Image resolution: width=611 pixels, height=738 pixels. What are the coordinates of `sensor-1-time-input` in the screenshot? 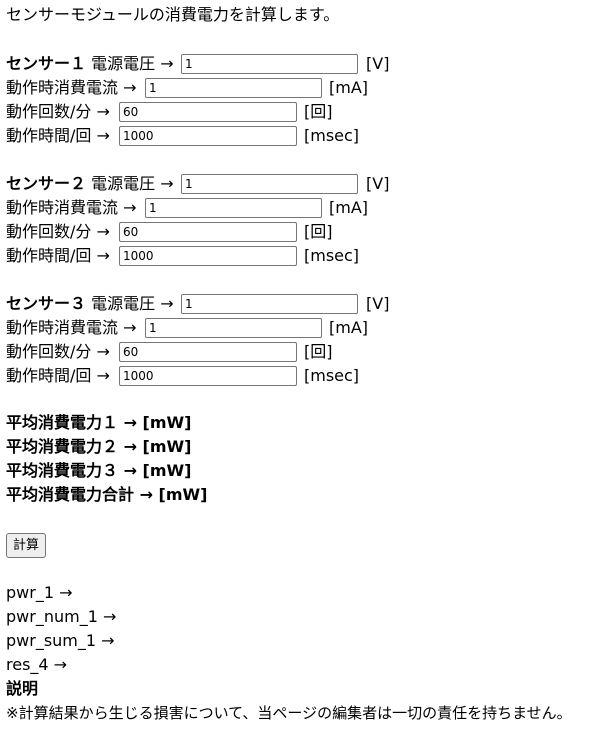 It's located at (208, 136).